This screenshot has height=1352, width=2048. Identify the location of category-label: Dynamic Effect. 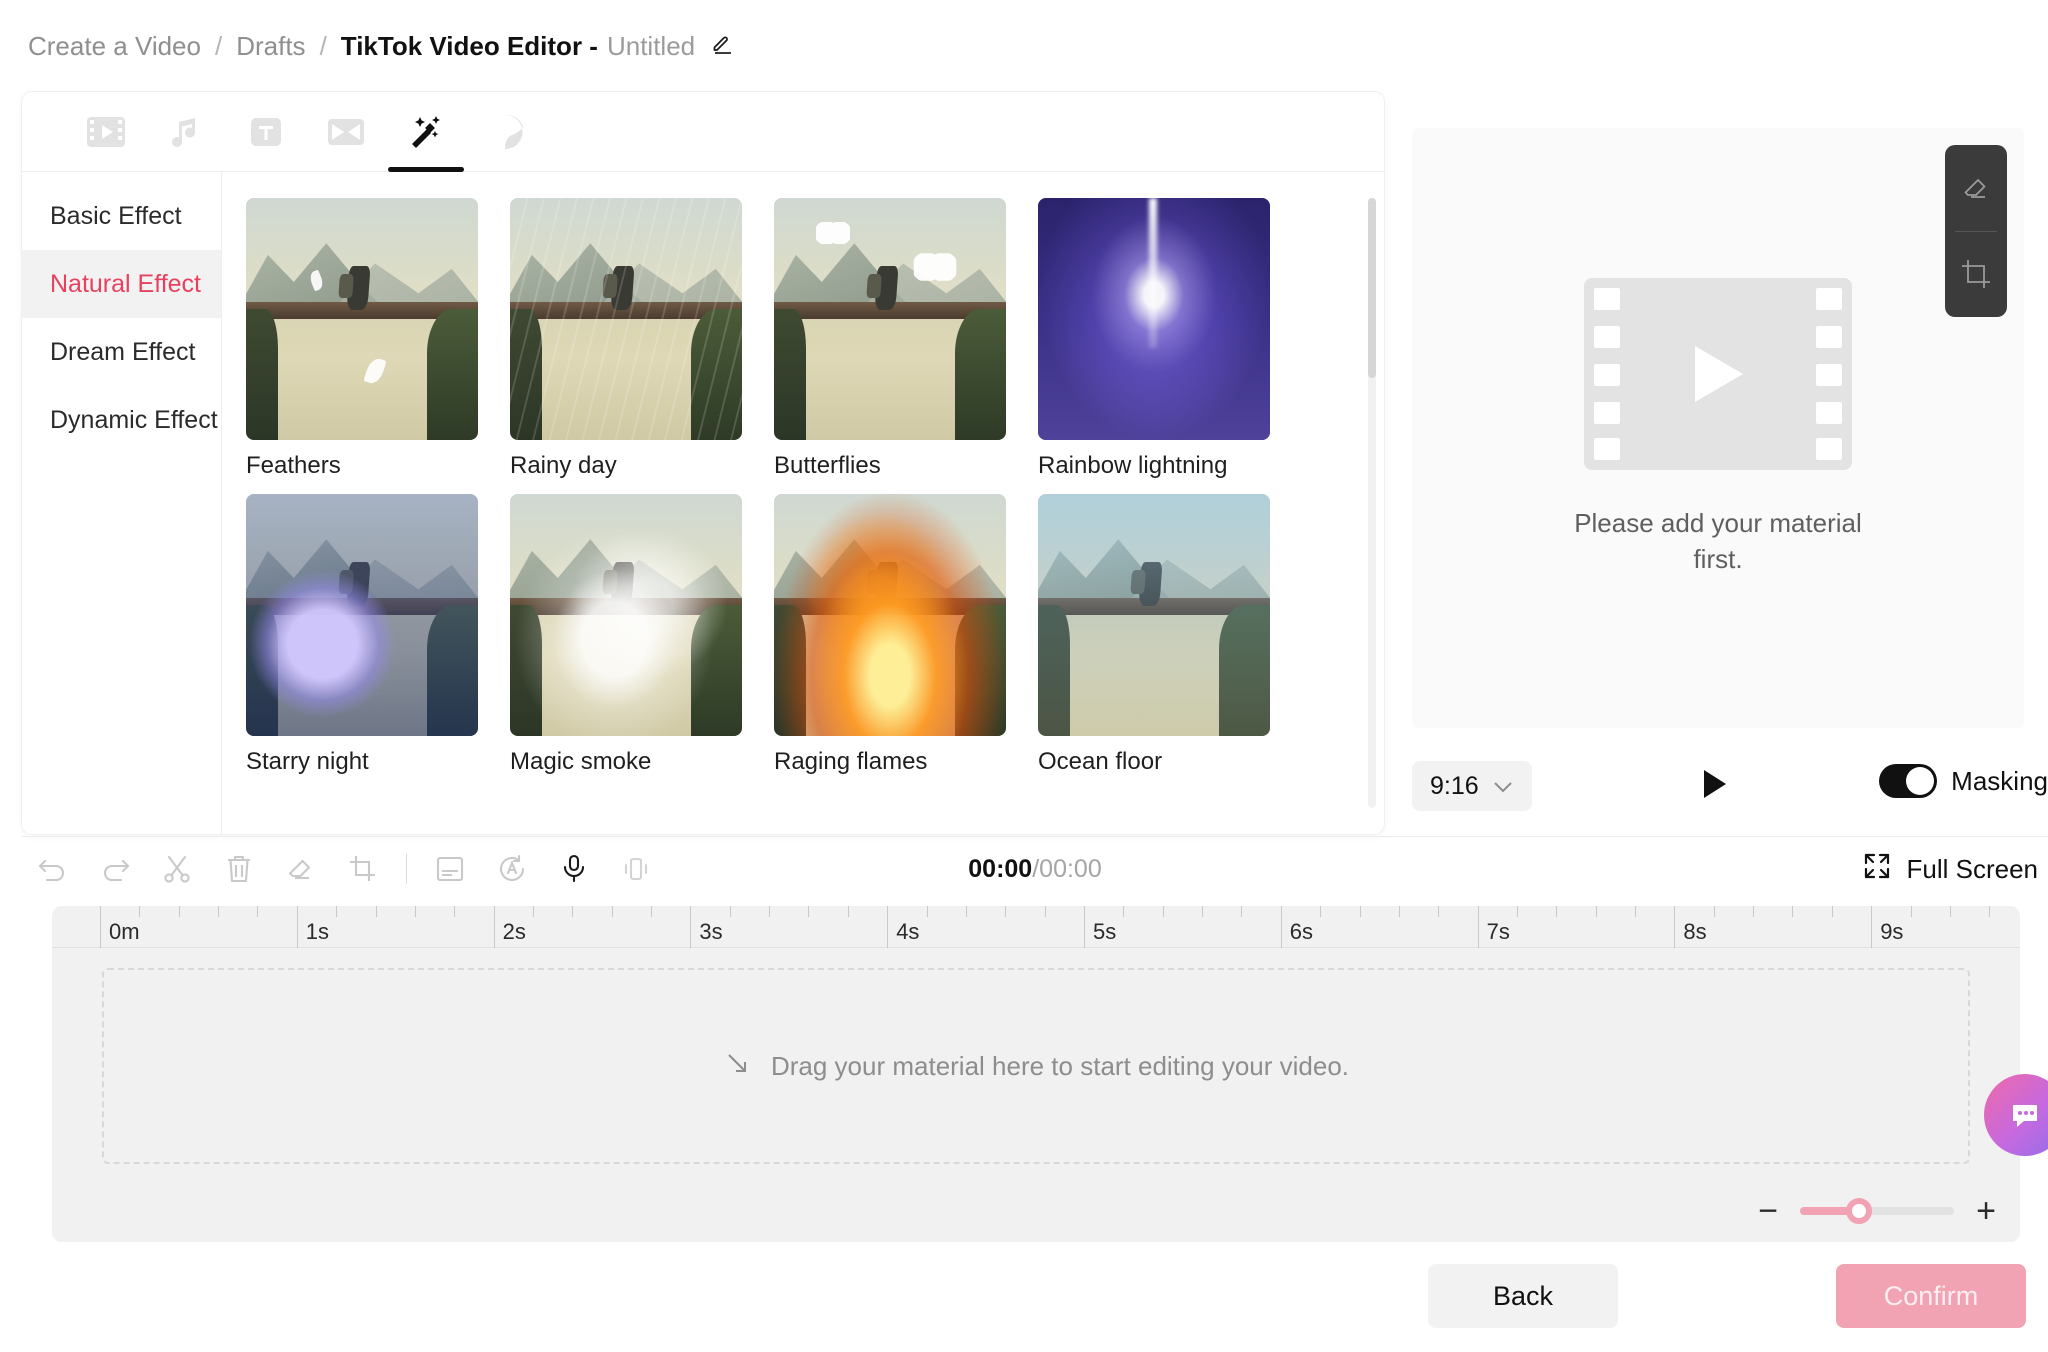
(134, 419).